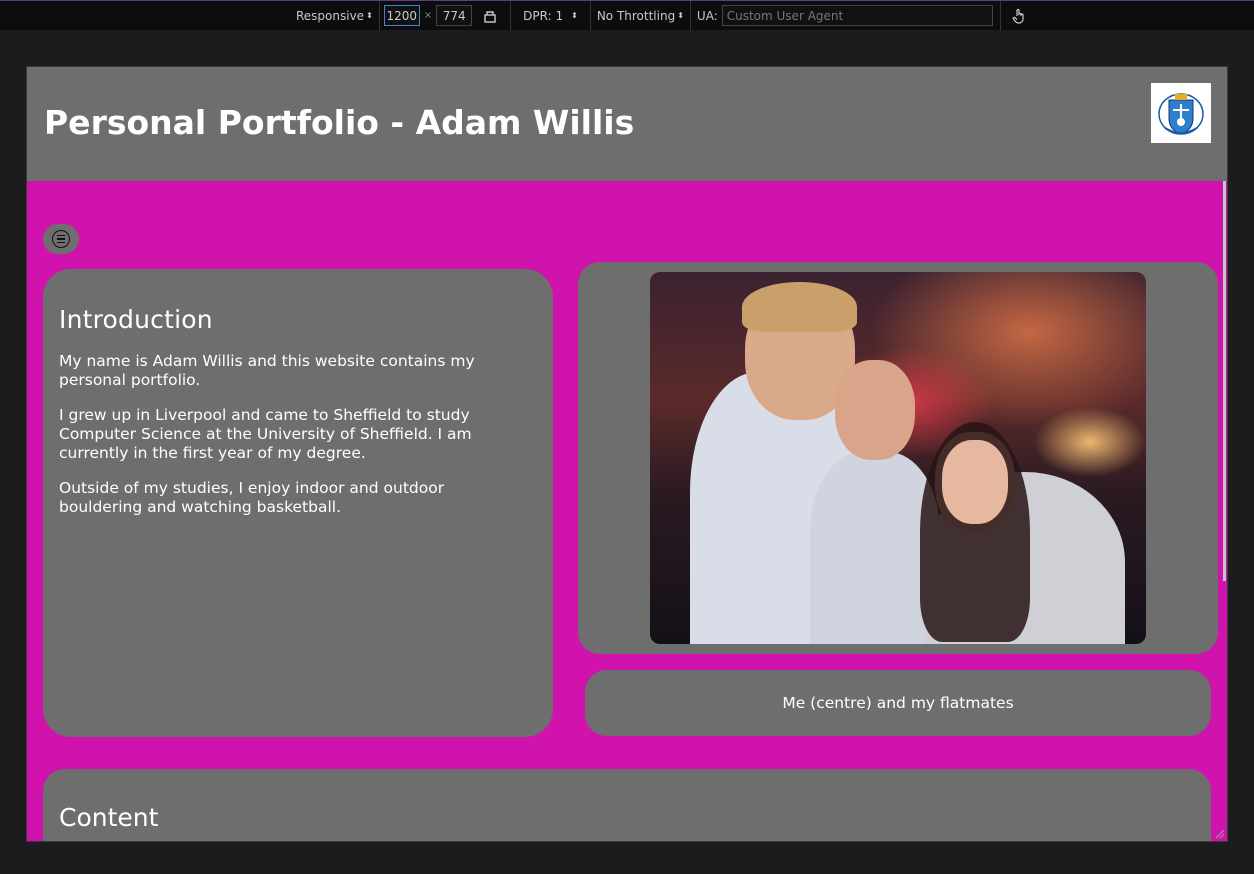 Image resolution: width=1254 pixels, height=874 pixels. I want to click on viewport-width-input: 1200, so click(401, 15).